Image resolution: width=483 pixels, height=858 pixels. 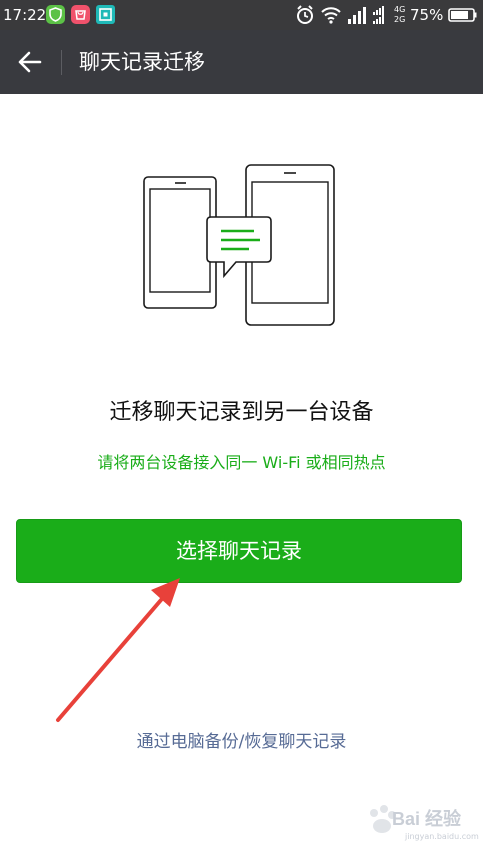 I want to click on phone-to-tablet-migration-icon, so click(x=239, y=245).